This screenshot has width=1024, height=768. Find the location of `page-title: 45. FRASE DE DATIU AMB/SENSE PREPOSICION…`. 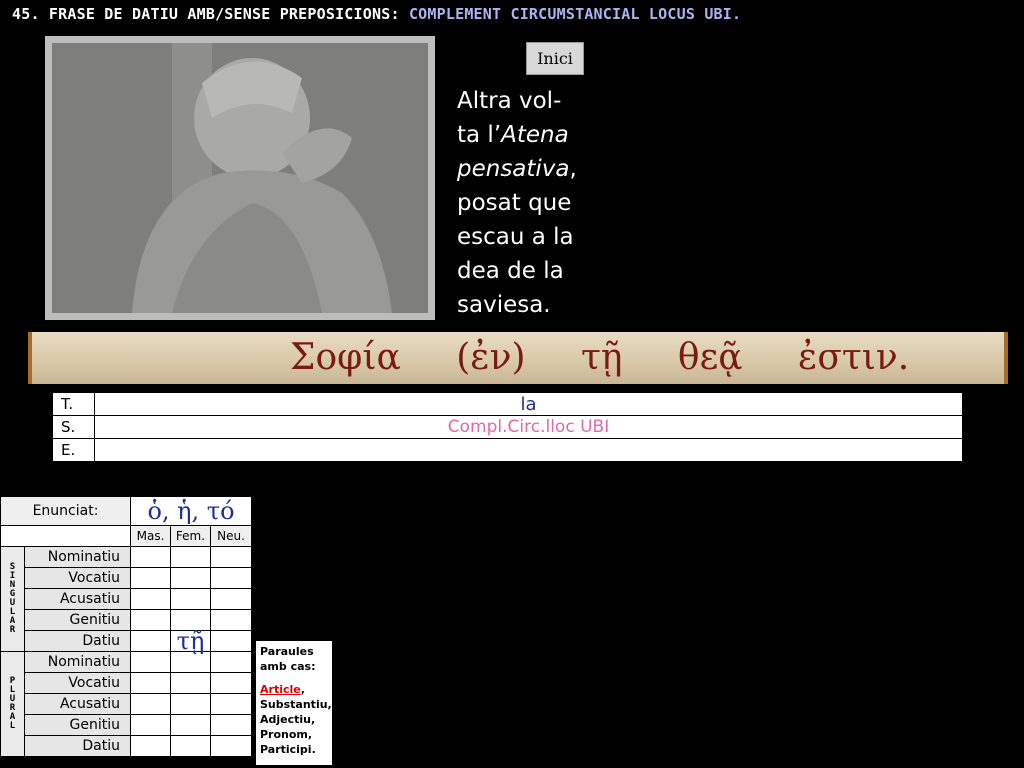

page-title: 45. FRASE DE DATIU AMB/SENSE PREPOSICION… is located at coordinates (376, 14).